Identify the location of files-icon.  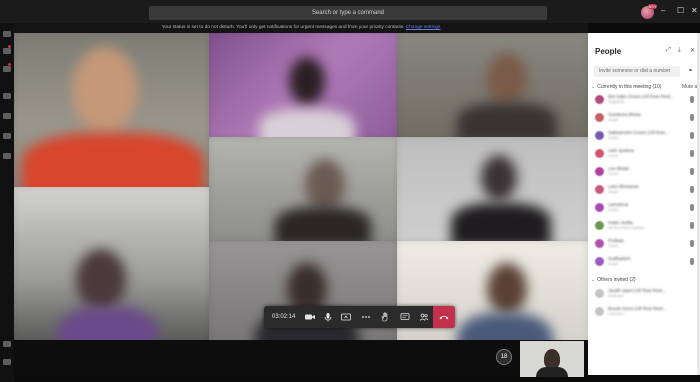
(7, 136).